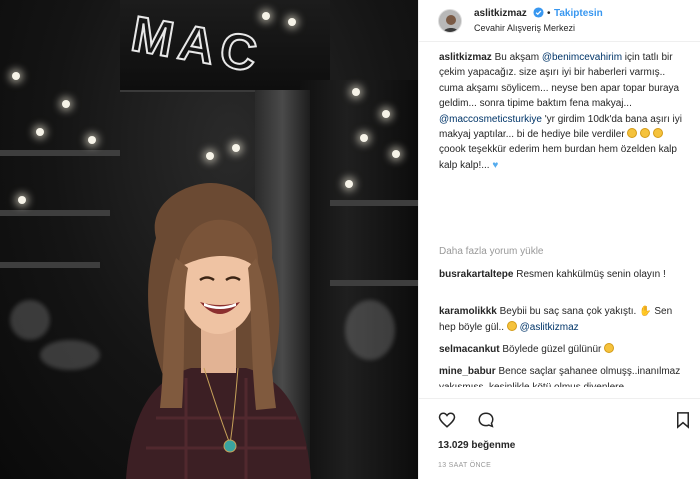  What do you see at coordinates (464, 465) in the screenshot?
I see `post-timestamp: 13 SAAT ÖNCE` at bounding box center [464, 465].